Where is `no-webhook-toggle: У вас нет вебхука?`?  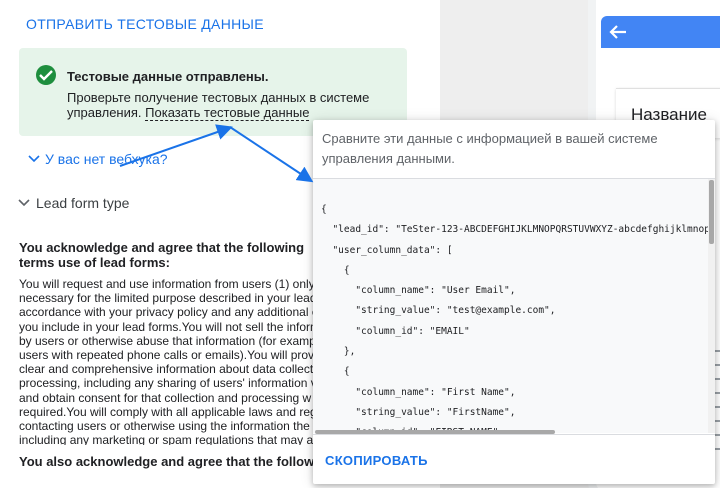
no-webhook-toggle: У вас нет вебхука? is located at coordinates (98, 159).